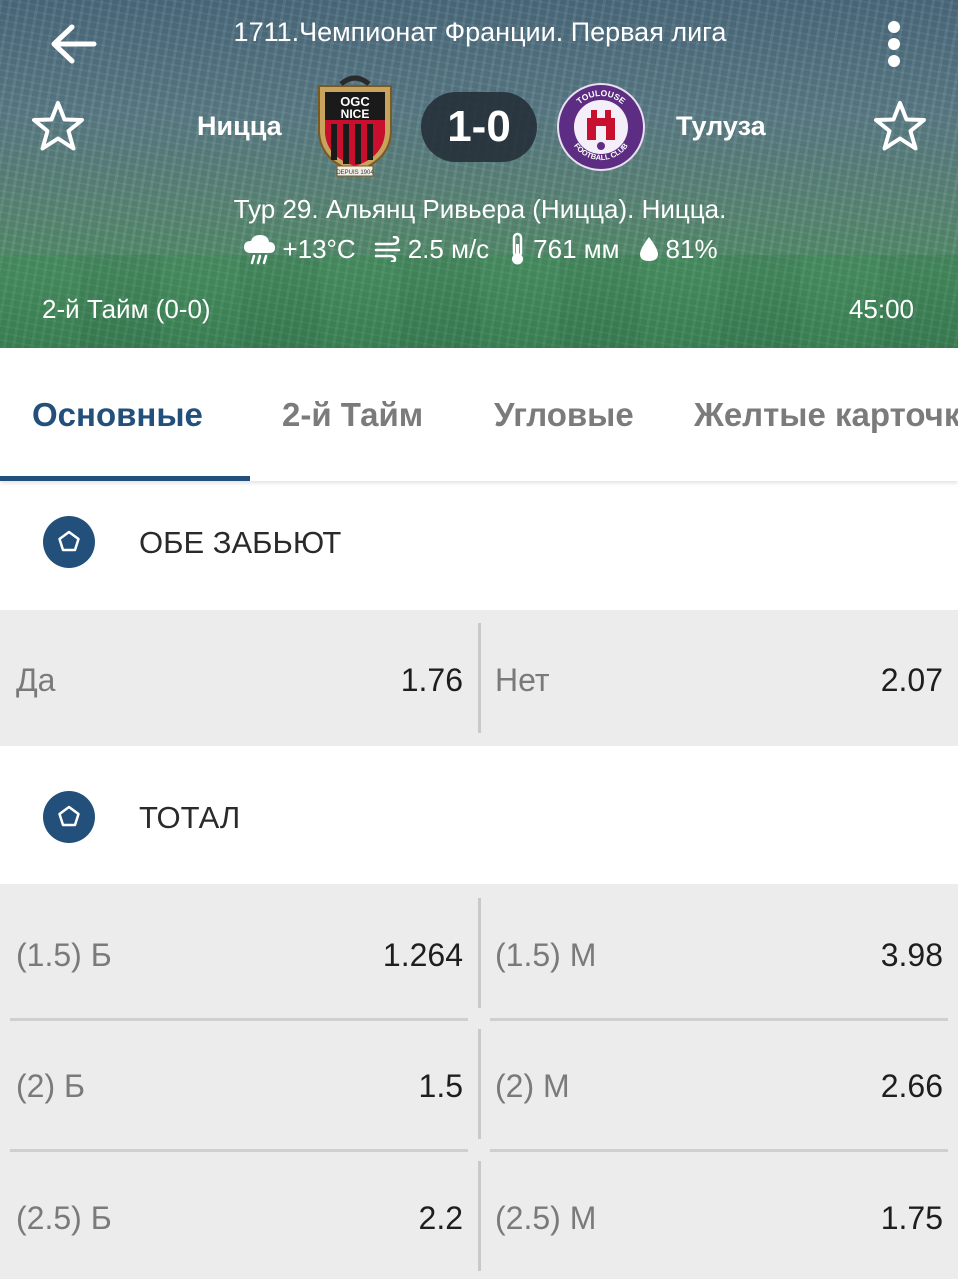 This screenshot has width=958, height=1279. I want to click on odds-value: 1.264, so click(422, 955).